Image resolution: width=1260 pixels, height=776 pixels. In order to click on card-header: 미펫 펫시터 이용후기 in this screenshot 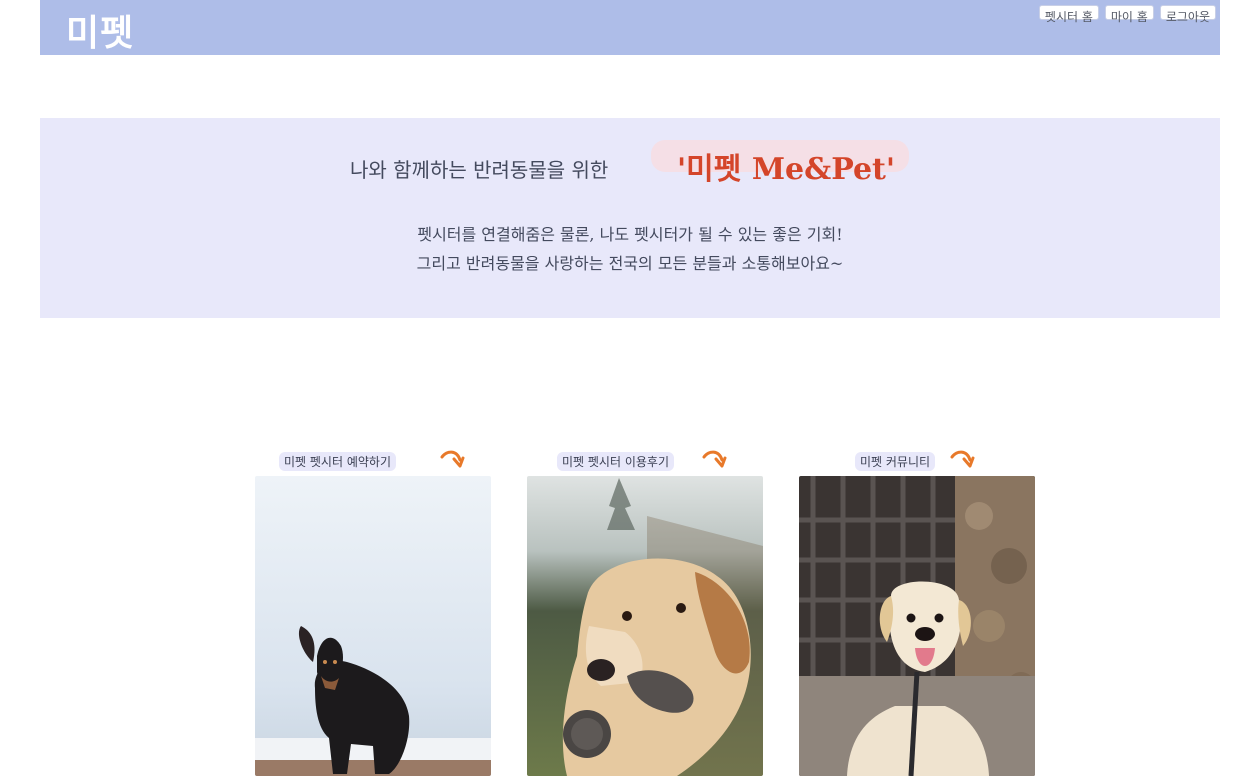, I will do `click(645, 462)`.